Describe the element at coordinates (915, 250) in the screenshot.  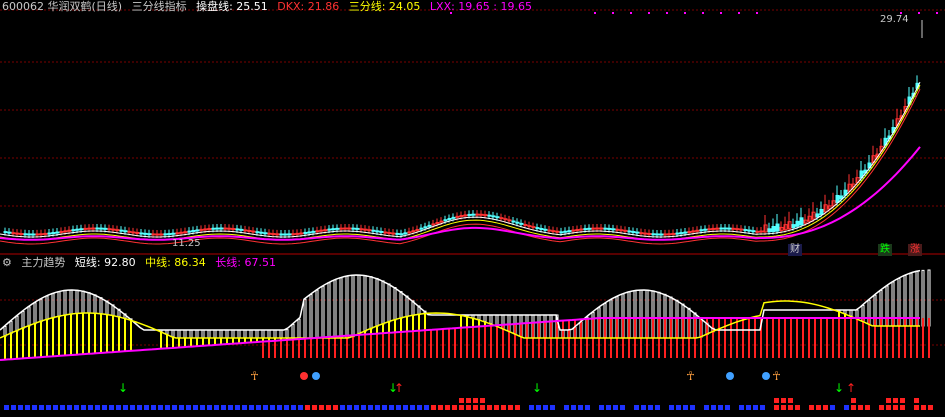
I see `rise-event-badge: 涨` at that location.